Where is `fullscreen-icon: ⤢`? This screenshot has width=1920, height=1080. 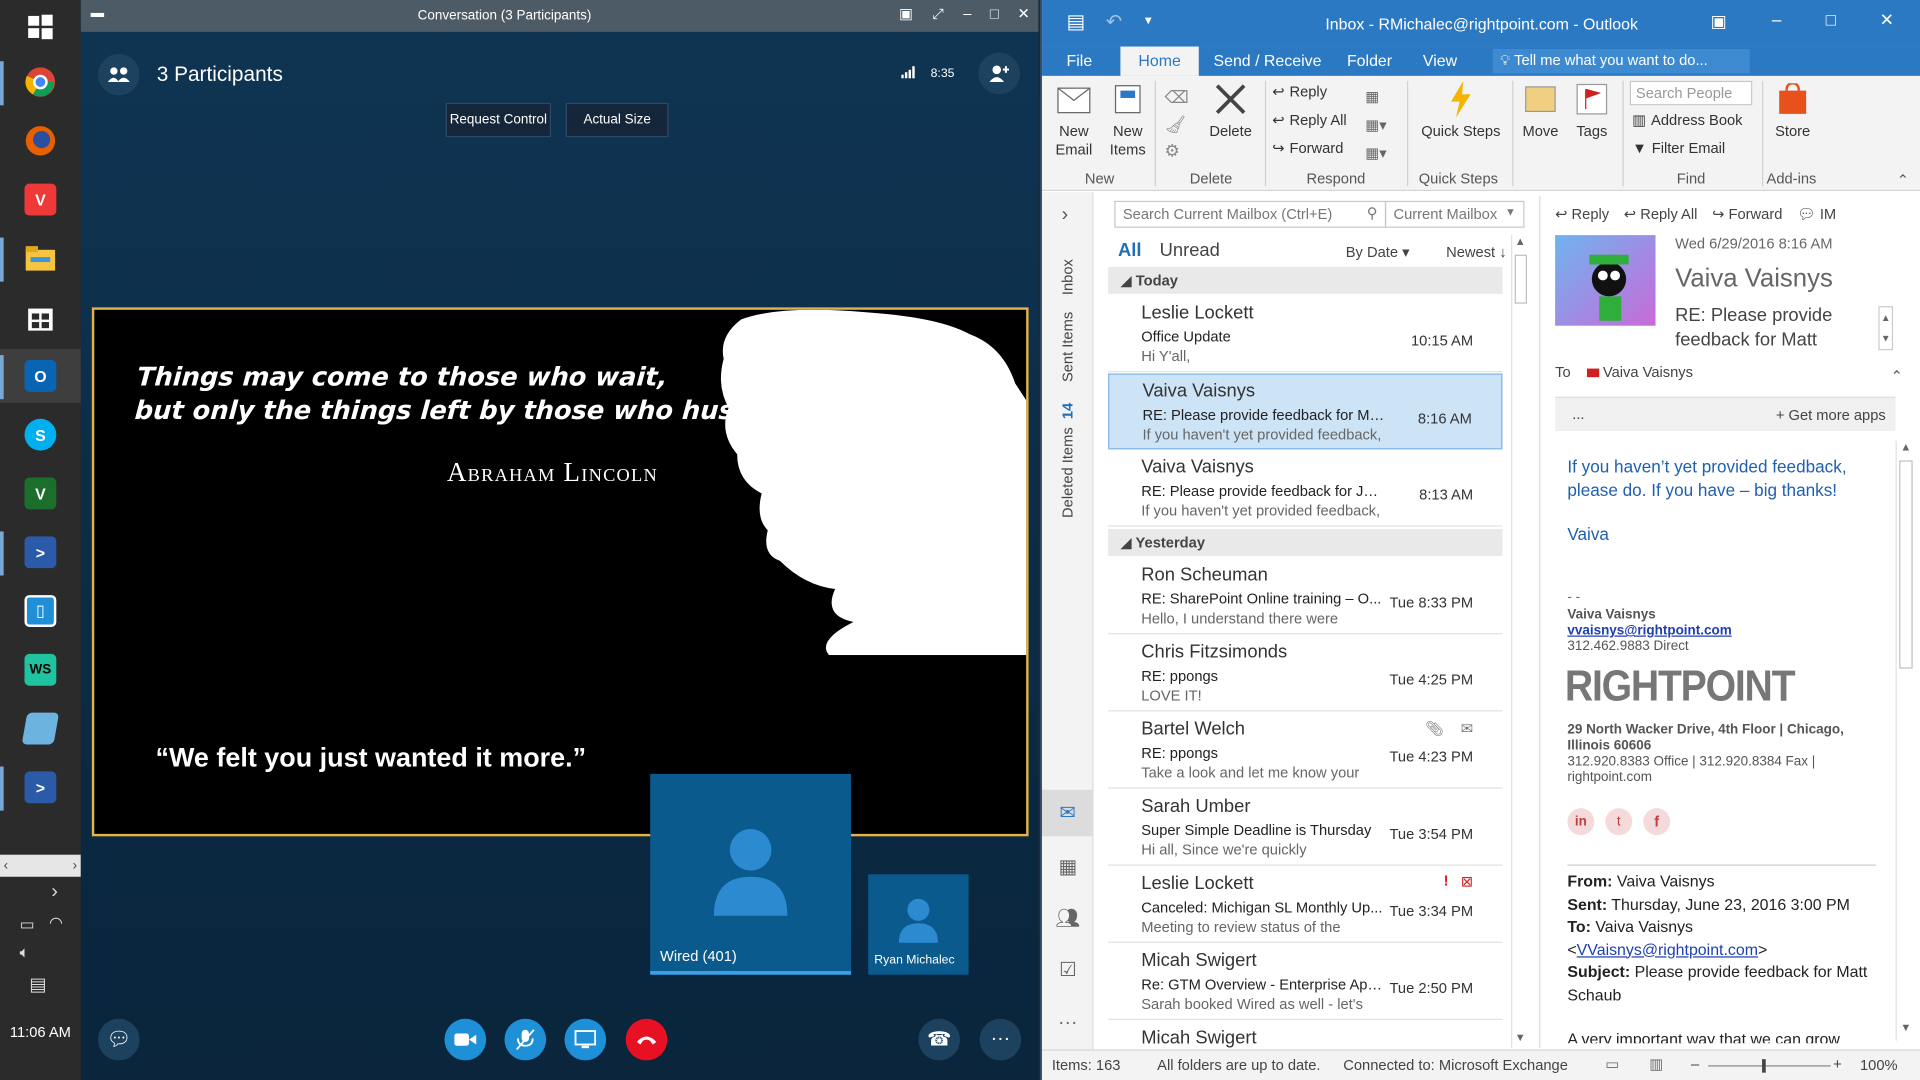 fullscreen-icon: ⤢ is located at coordinates (938, 14).